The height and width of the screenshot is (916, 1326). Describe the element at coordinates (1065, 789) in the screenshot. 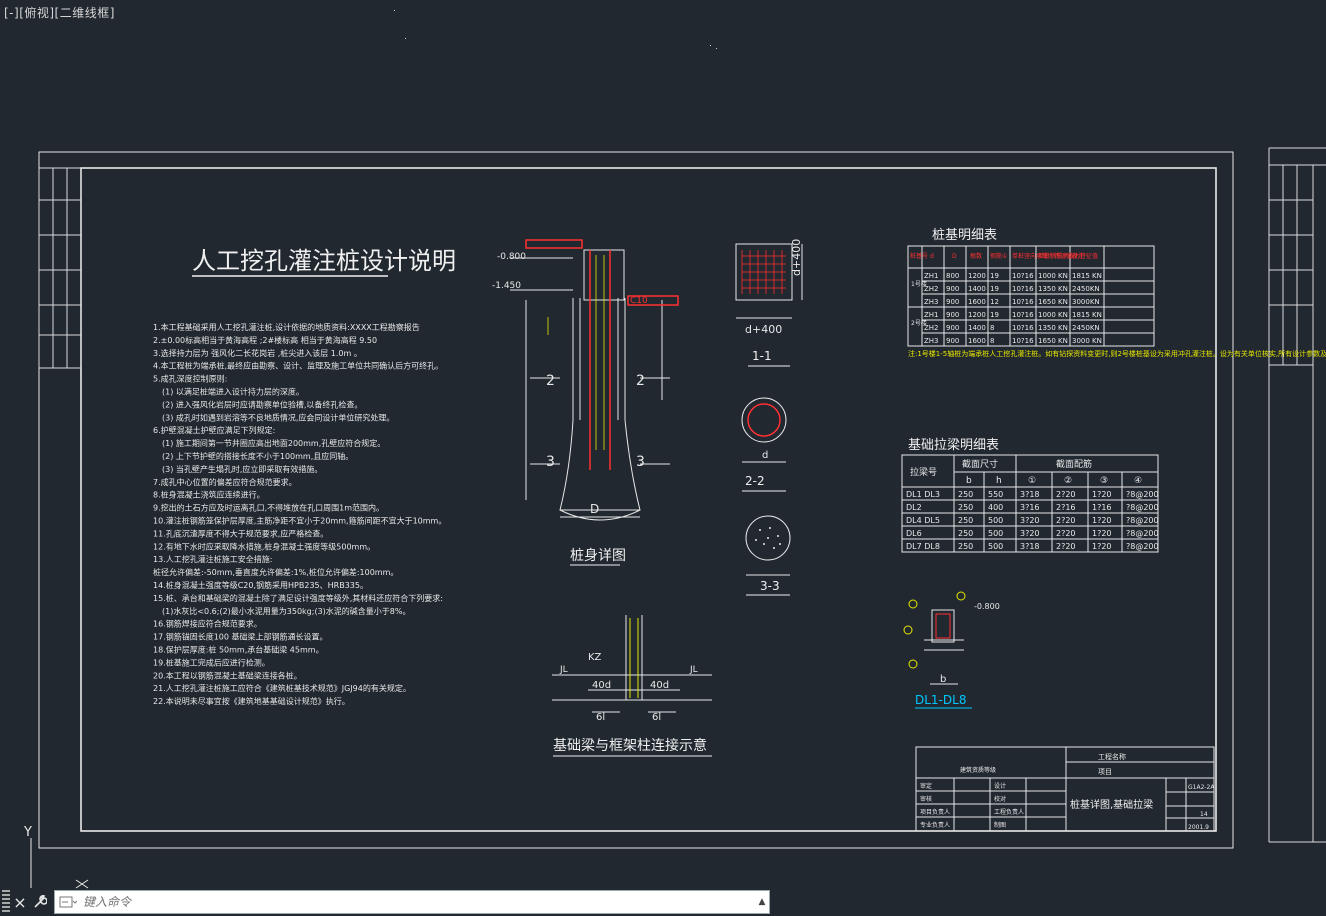

I see `title-block` at that location.